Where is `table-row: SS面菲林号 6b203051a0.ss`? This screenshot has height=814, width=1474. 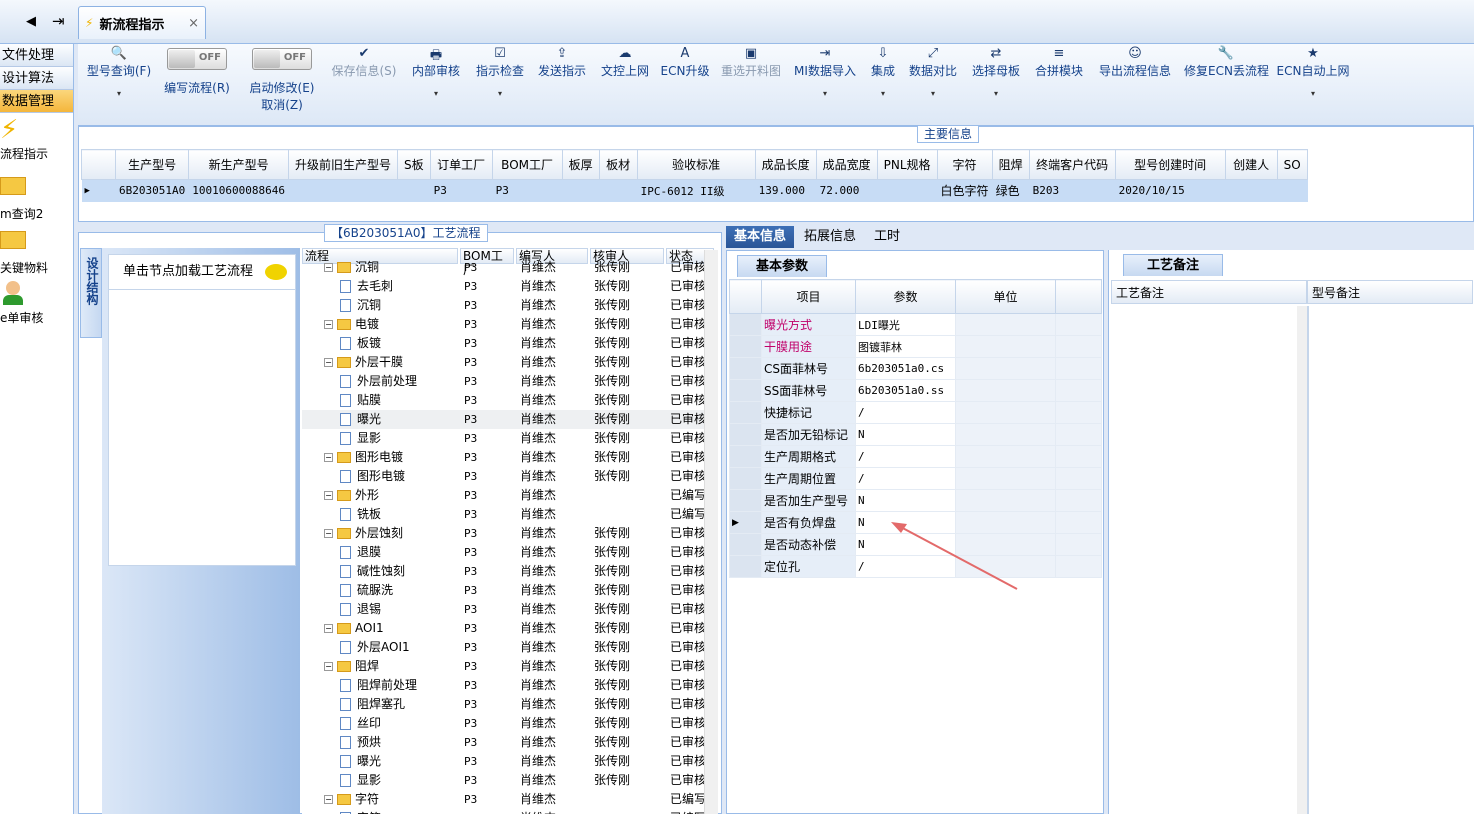
table-row: SS面菲林号 6b203051a0.ss is located at coordinates (915, 390).